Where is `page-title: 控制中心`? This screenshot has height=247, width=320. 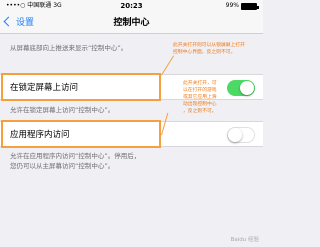 page-title: 控制中心 is located at coordinates (131, 23).